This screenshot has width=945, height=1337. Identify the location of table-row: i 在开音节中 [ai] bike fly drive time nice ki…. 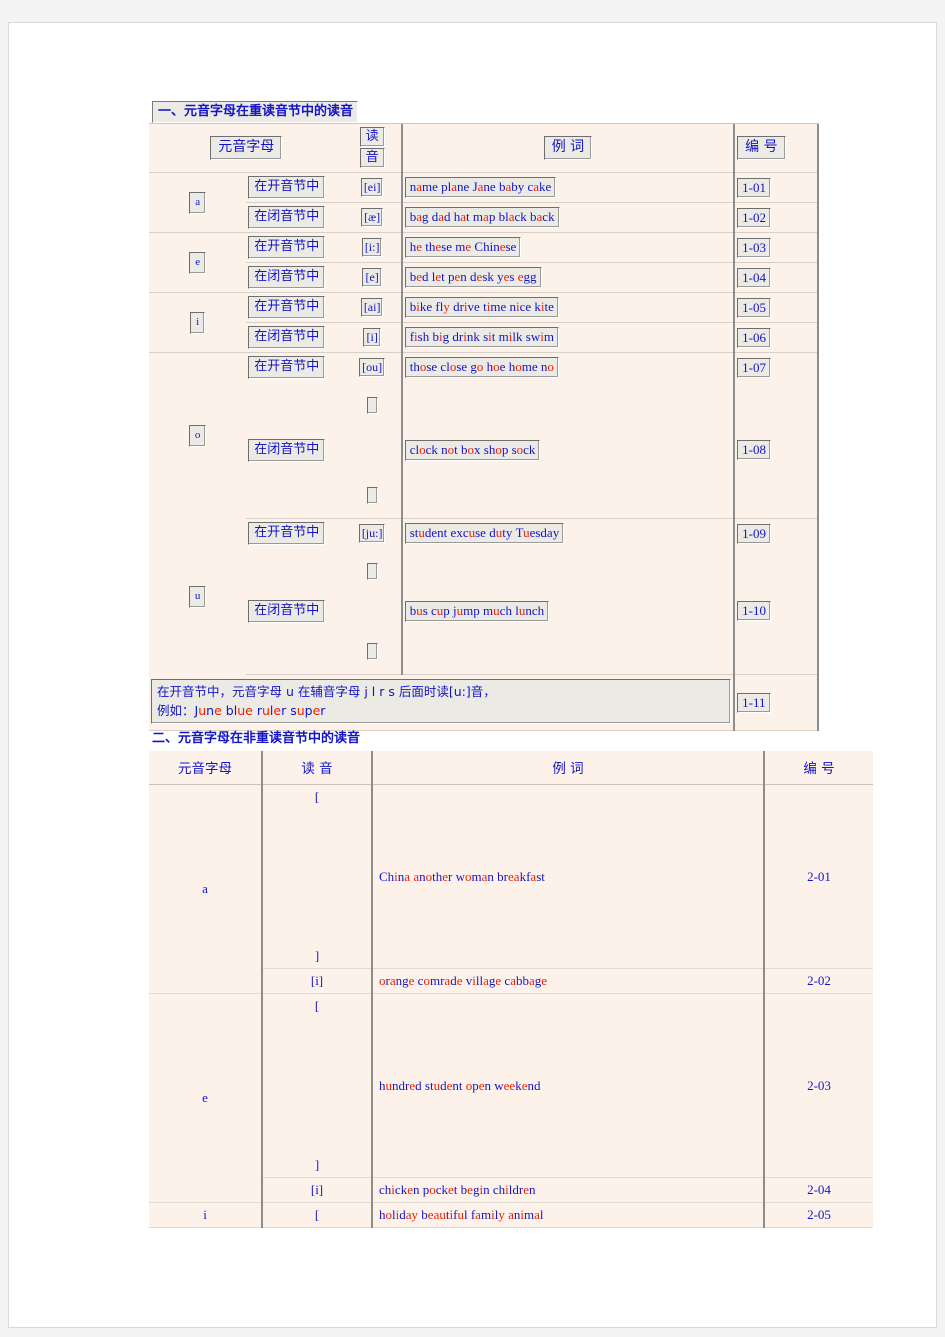
(484, 322).